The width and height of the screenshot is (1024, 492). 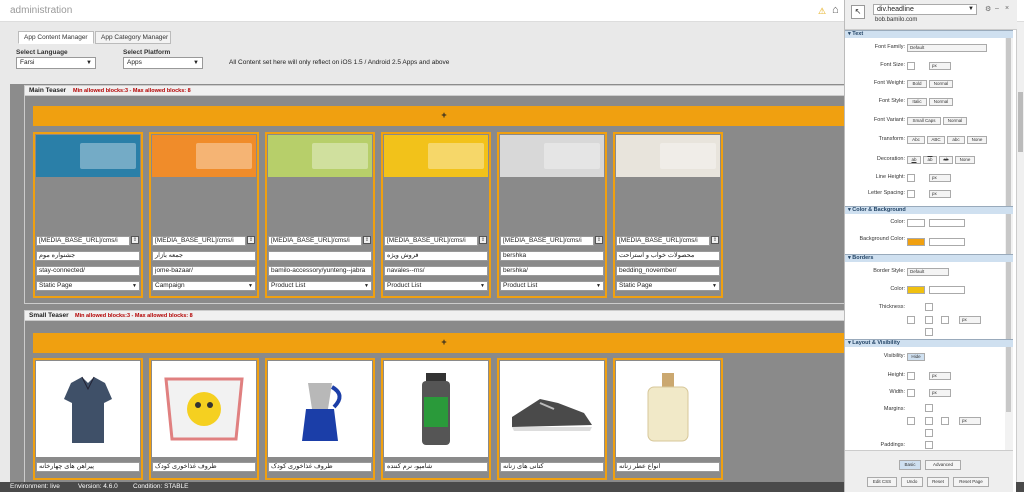 I want to click on height-input, so click(x=911, y=376).